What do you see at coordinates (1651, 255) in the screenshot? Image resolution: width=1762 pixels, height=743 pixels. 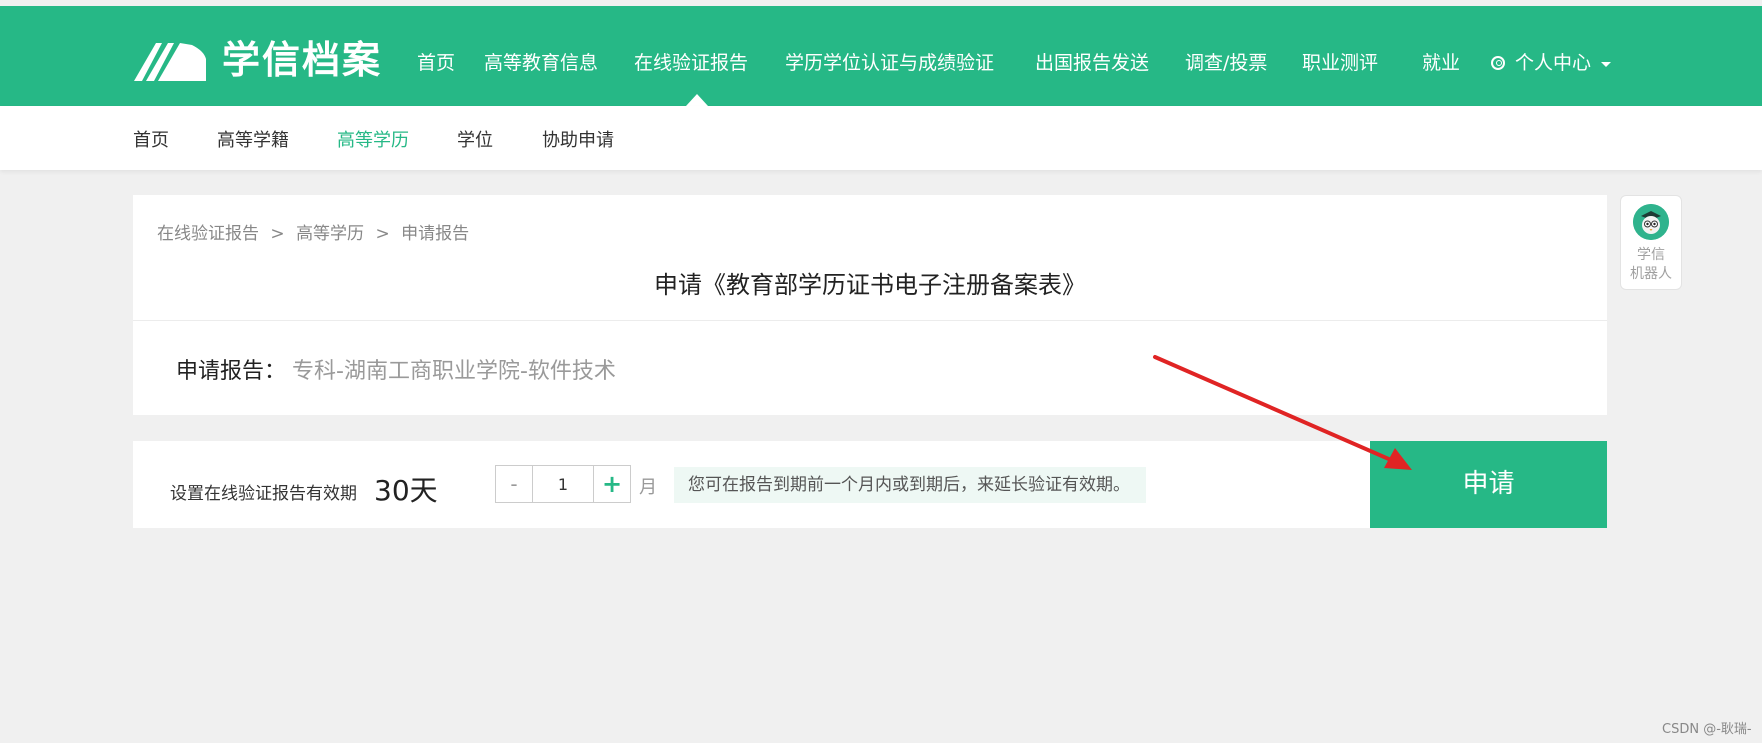 I see `robot-label-line1: 学信` at bounding box center [1651, 255].